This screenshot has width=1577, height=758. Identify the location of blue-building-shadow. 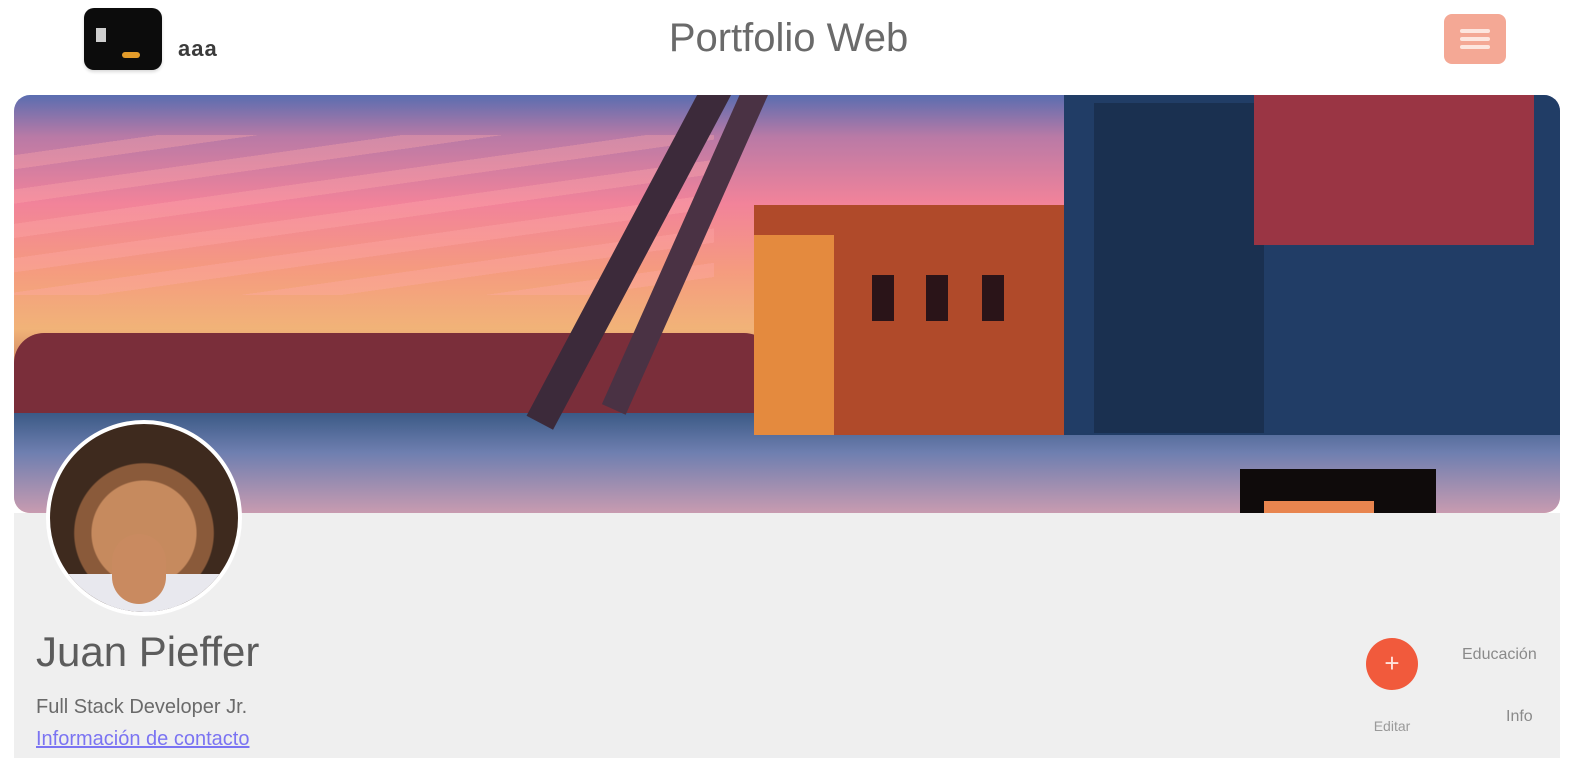
(1179, 268).